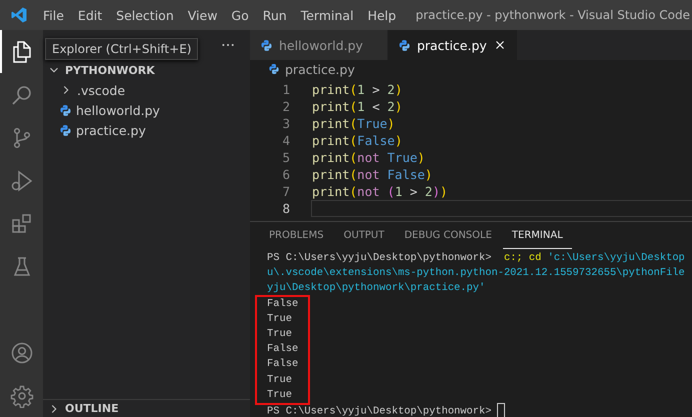 This screenshot has width=692, height=417. I want to click on menu-item: Help, so click(382, 15).